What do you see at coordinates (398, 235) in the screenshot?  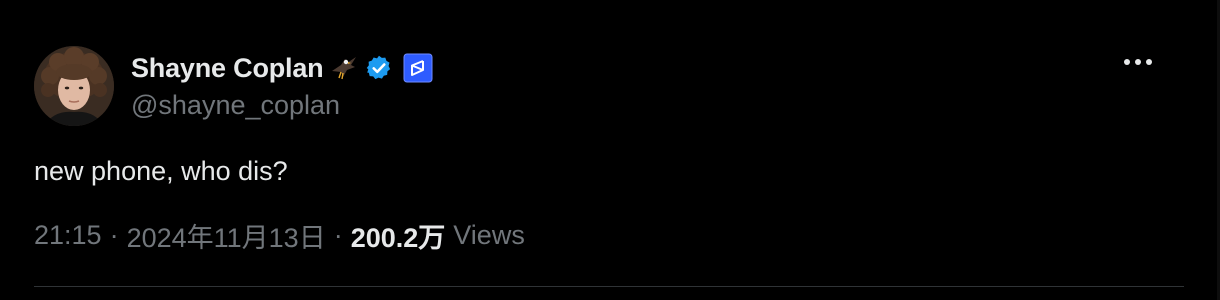 I see `views-count: 200.2万` at bounding box center [398, 235].